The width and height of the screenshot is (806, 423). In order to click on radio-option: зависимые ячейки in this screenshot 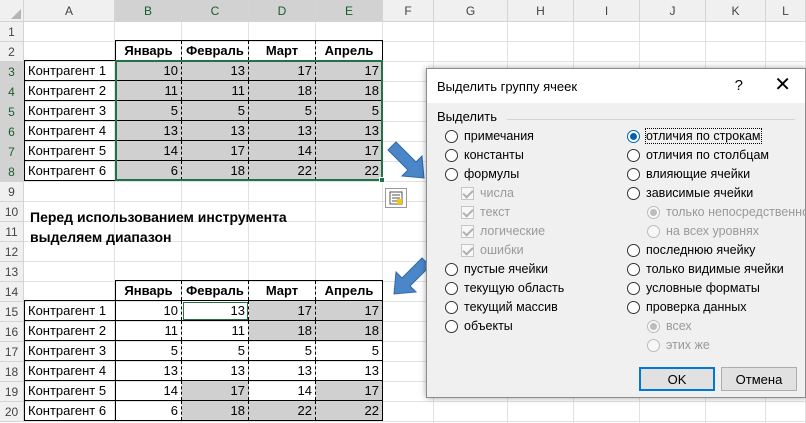, I will do `click(690, 193)`.